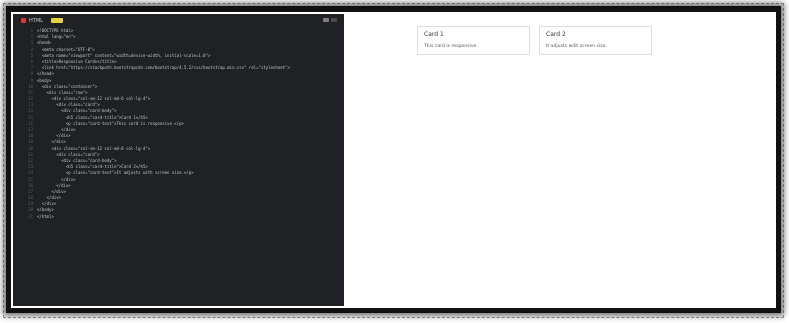 This screenshot has height=323, width=789. What do you see at coordinates (434, 34) in the screenshot?
I see `card-title: Card 1` at bounding box center [434, 34].